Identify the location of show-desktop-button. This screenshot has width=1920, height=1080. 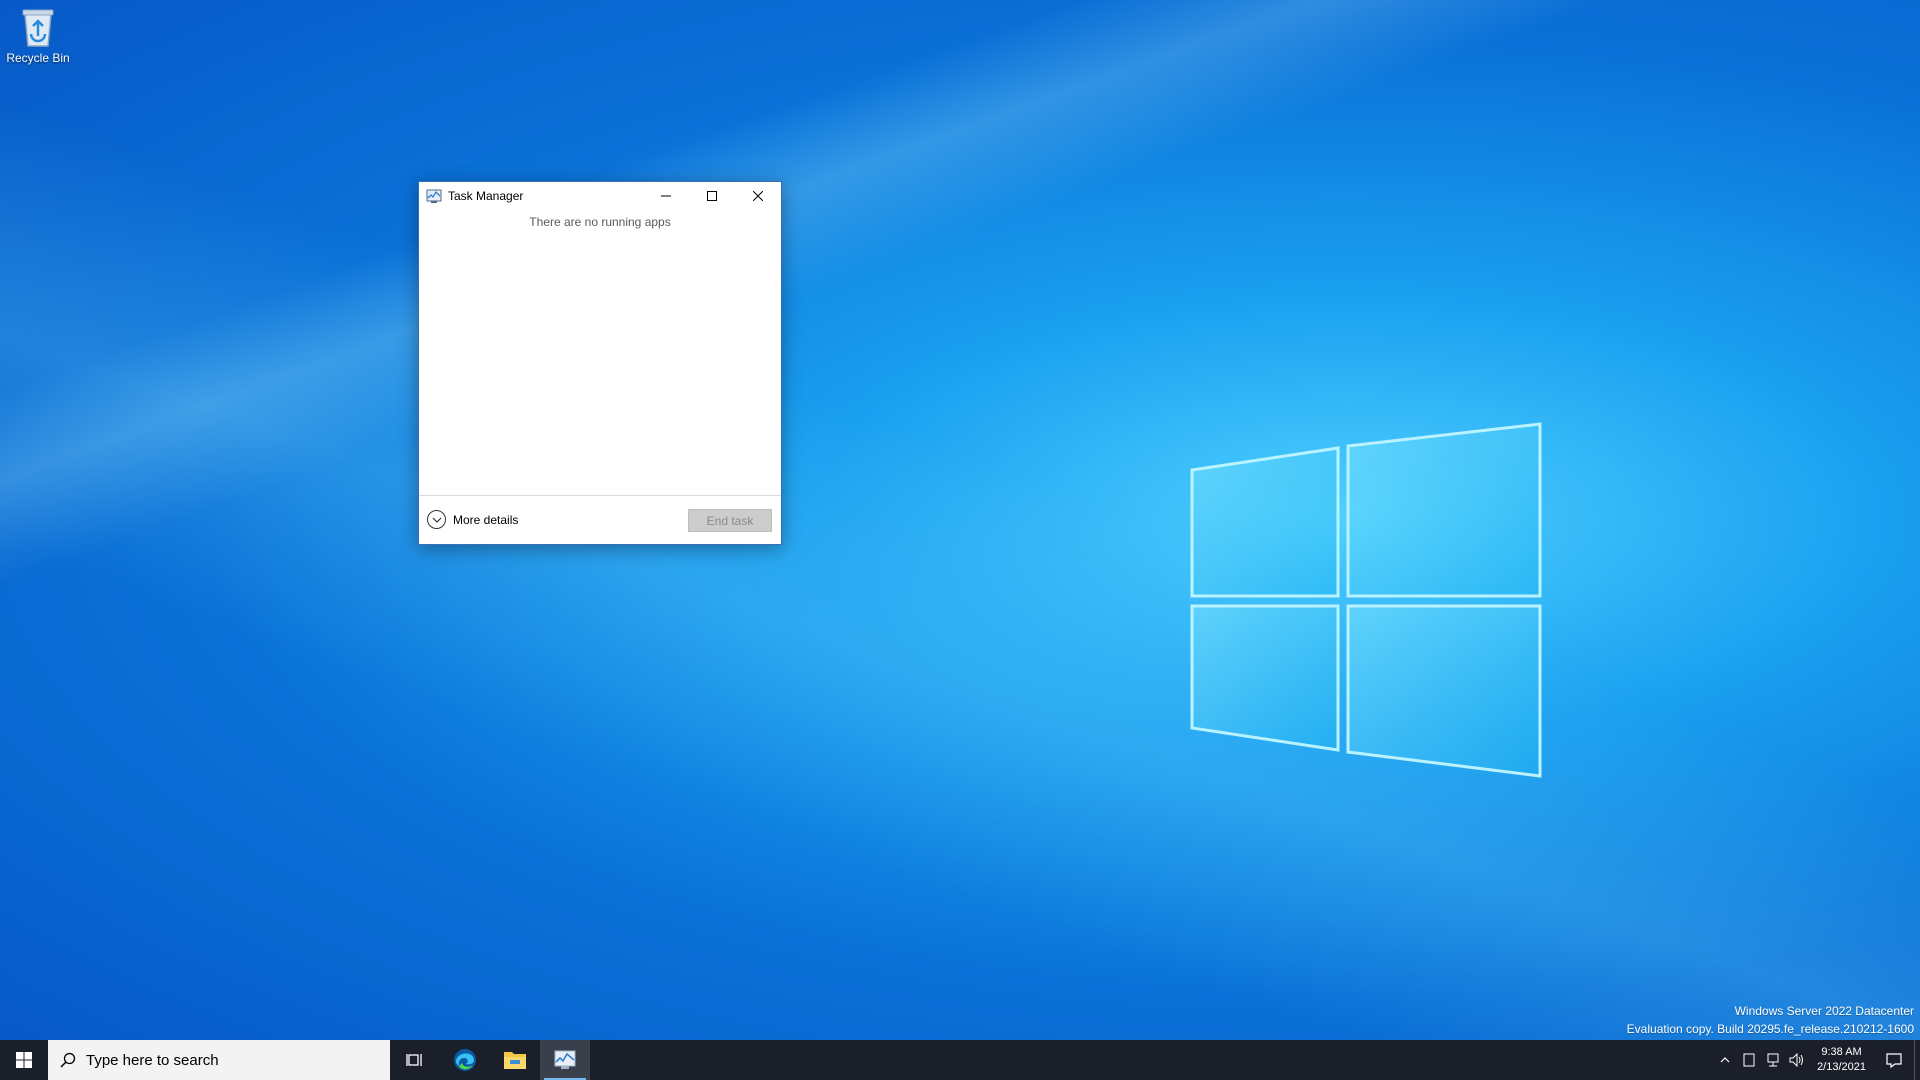
(1917, 1060).